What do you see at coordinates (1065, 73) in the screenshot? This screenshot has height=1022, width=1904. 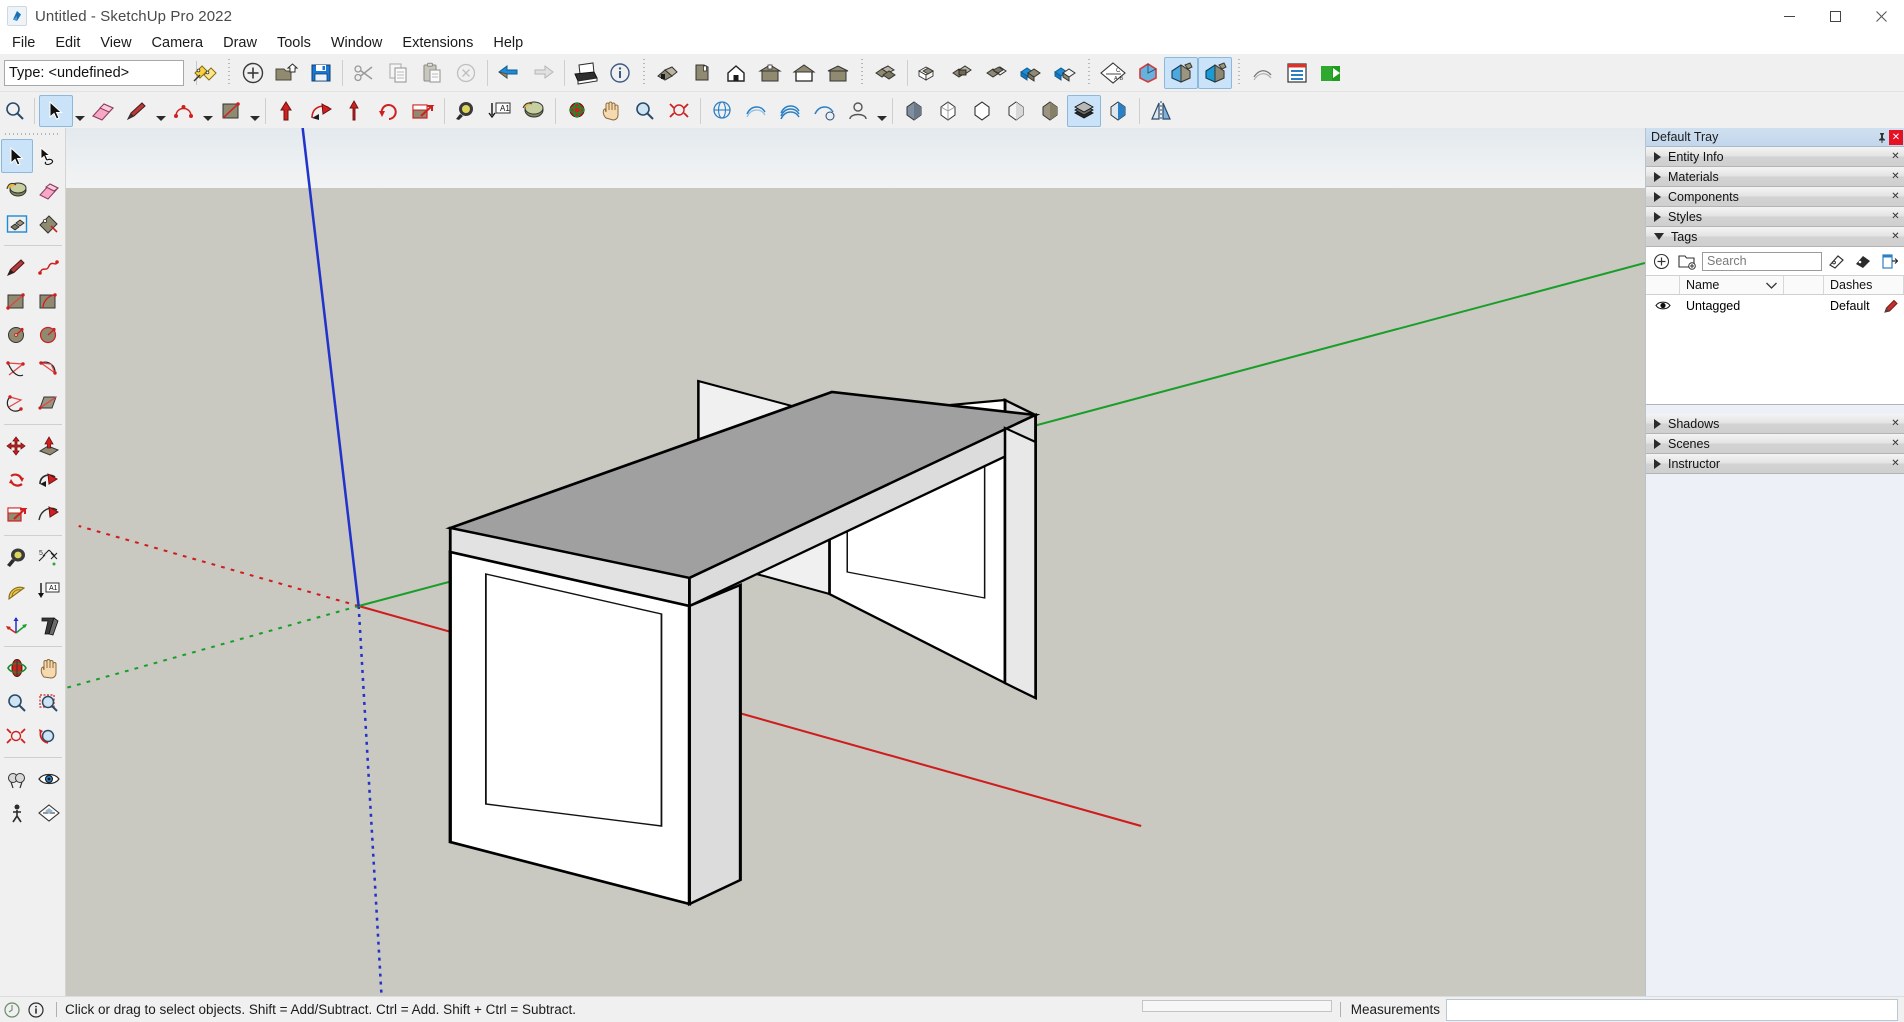 I see `solid-split-icon` at bounding box center [1065, 73].